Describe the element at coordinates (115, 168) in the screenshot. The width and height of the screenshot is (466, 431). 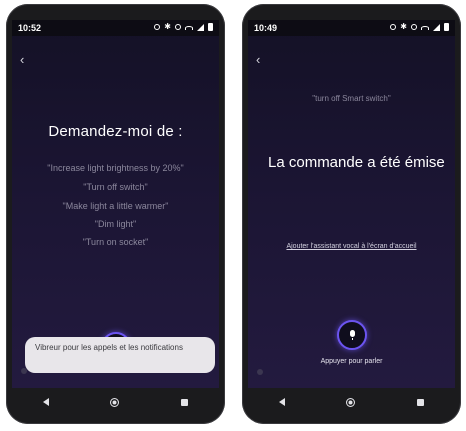
I see `suggestion-item: "Increase light brightness by 20%"` at that location.